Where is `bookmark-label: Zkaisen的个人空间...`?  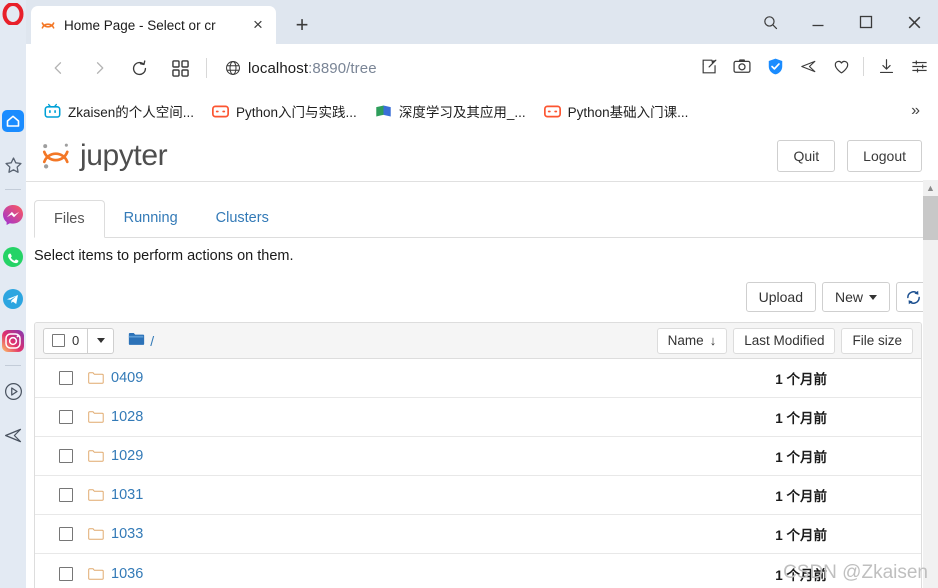 bookmark-label: Zkaisen的个人空间... is located at coordinates (131, 112).